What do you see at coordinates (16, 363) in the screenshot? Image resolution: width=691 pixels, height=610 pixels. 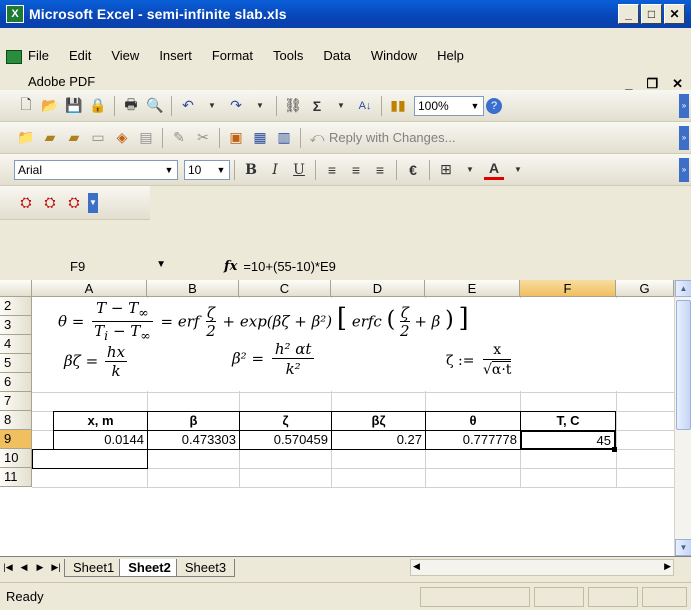 I see `row-header-5: 5` at bounding box center [16, 363].